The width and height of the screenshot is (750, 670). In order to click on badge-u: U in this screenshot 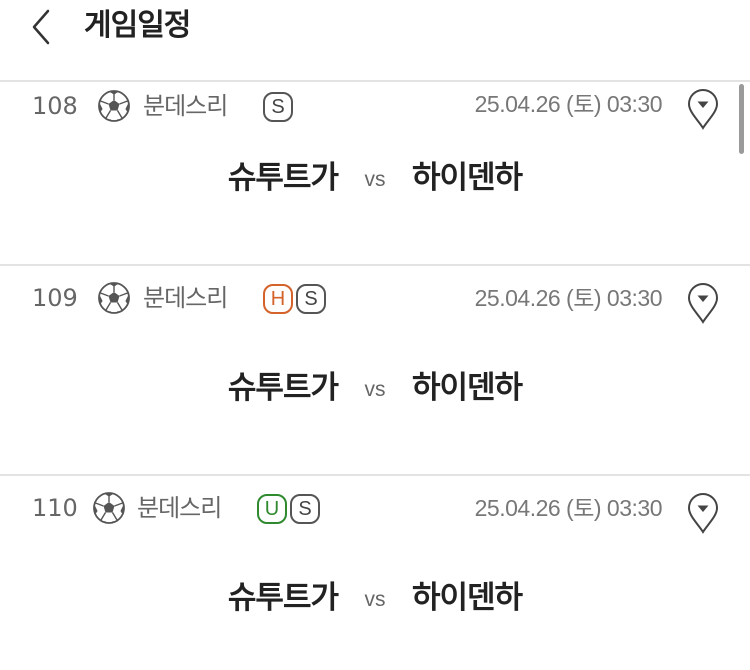, I will do `click(272, 509)`.